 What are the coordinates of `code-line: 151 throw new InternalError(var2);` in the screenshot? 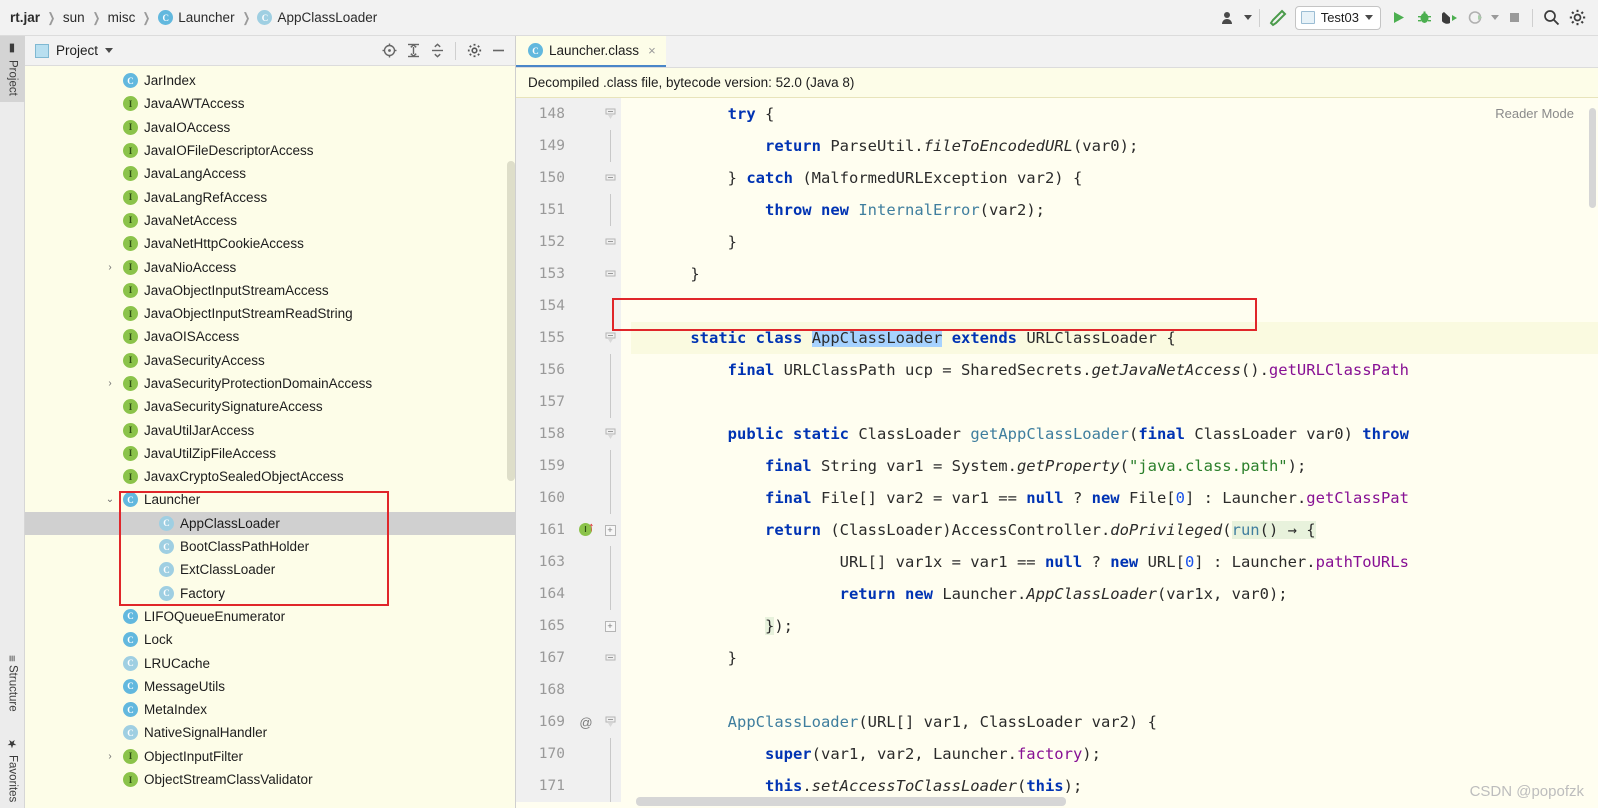 It's located at (1057, 210).